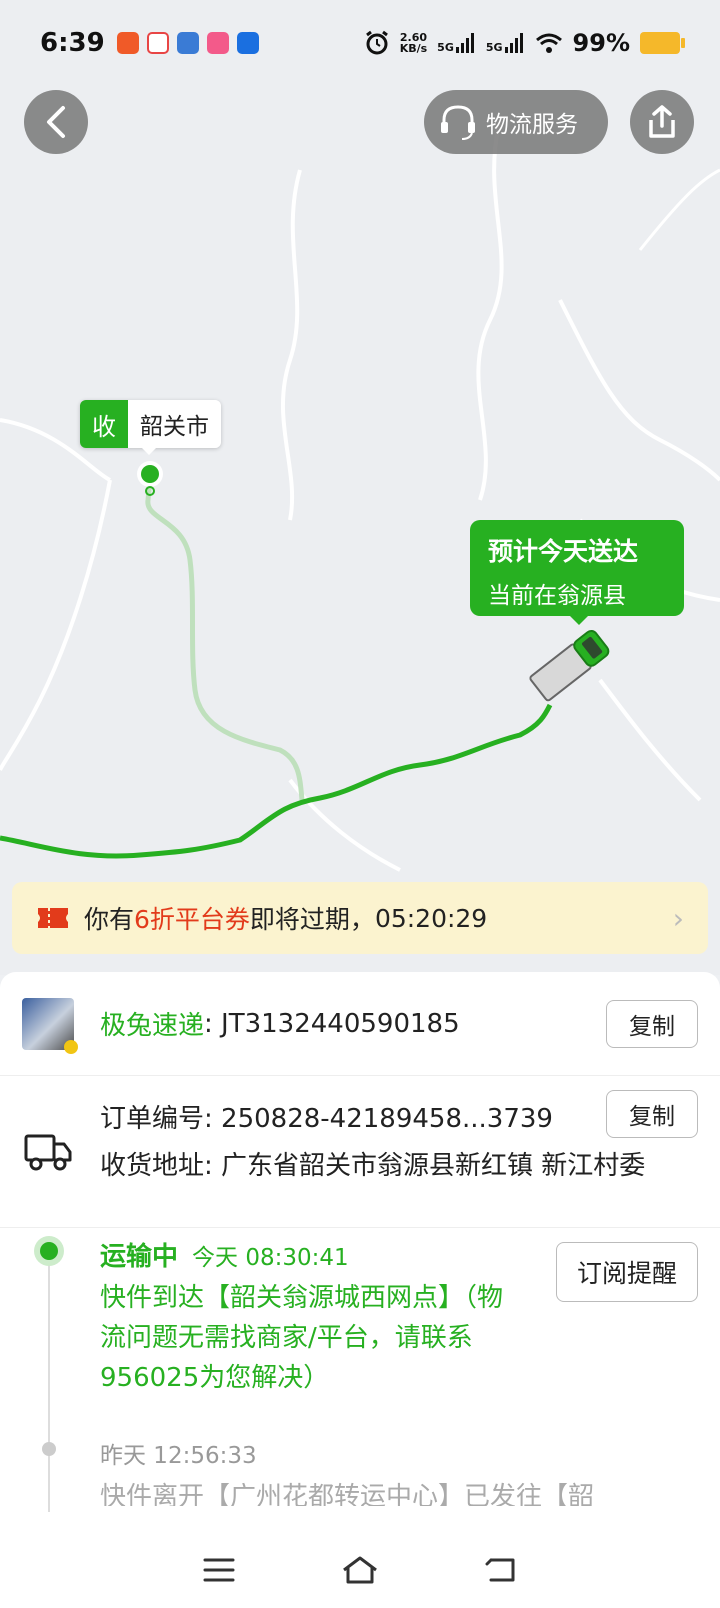  I want to click on coupon-highlight: 6折平台券, so click(192, 919).